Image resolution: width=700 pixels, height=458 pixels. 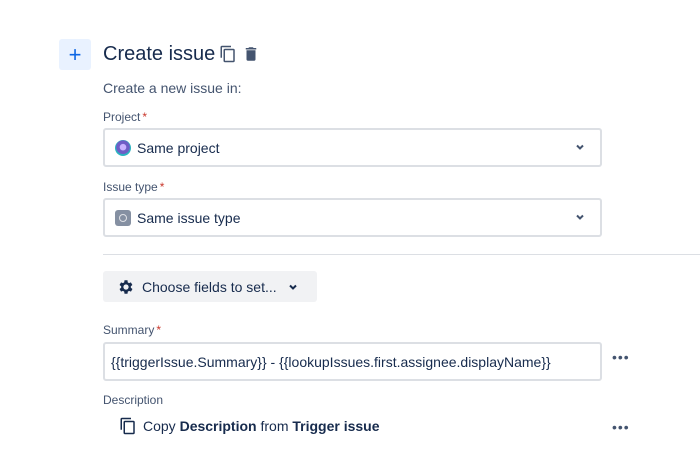 What do you see at coordinates (172, 88) in the screenshot?
I see `subtitle: Create a new issue in:` at bounding box center [172, 88].